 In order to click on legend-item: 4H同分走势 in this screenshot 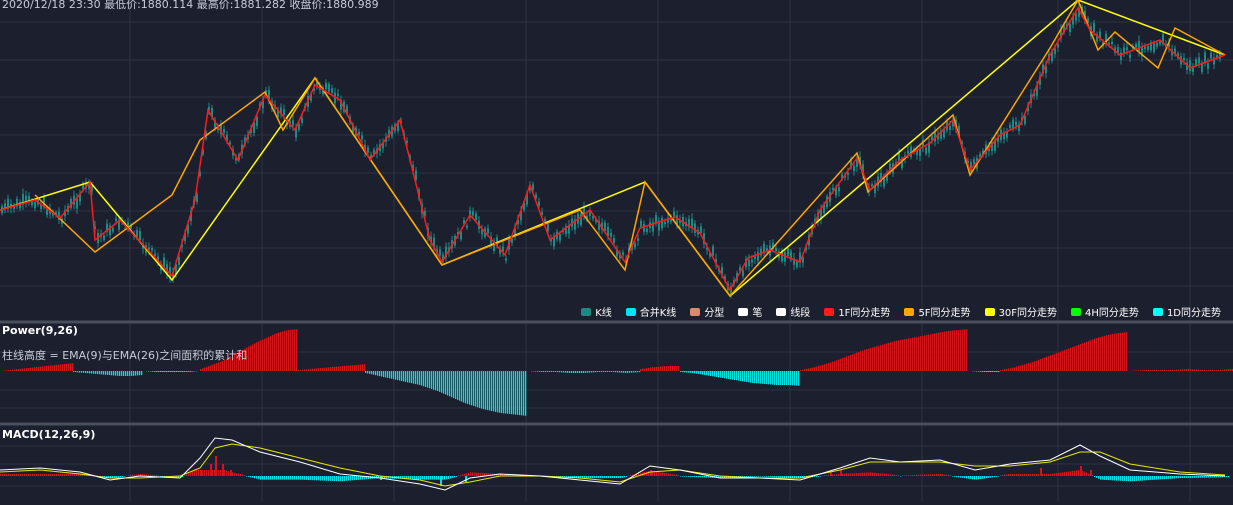, I will do `click(1105, 311)`.